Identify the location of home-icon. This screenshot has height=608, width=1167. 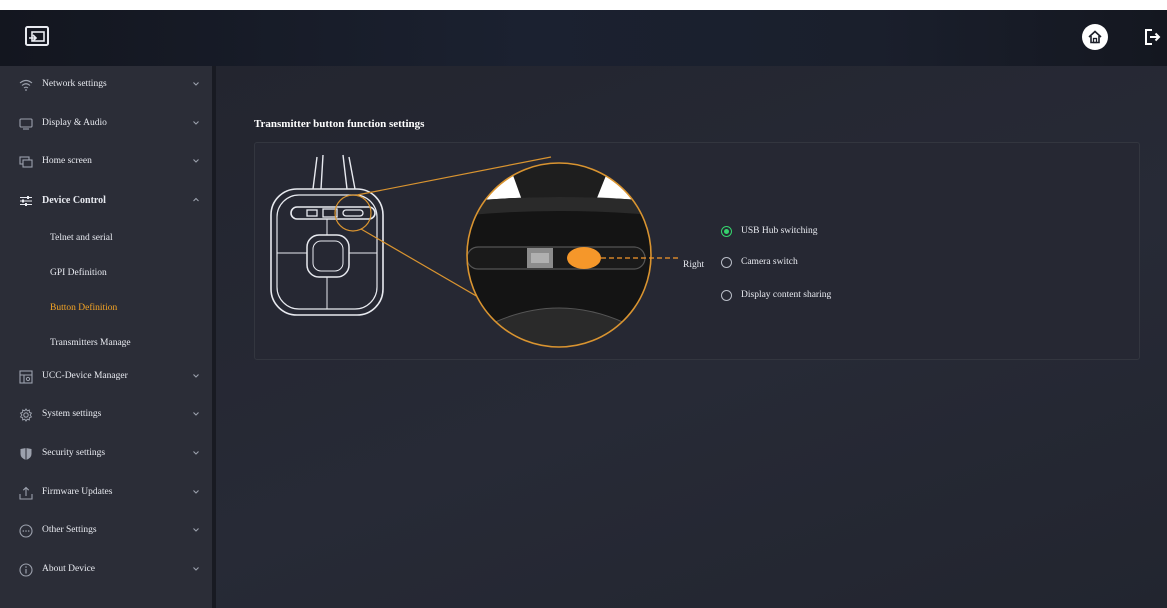
(1095, 37).